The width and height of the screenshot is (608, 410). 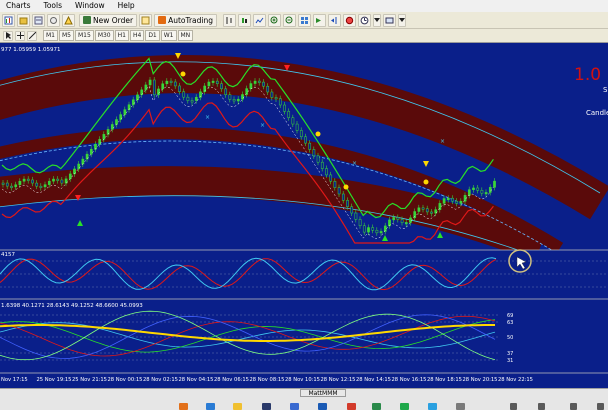 I want to click on spotify-icon, so click(x=404, y=406).